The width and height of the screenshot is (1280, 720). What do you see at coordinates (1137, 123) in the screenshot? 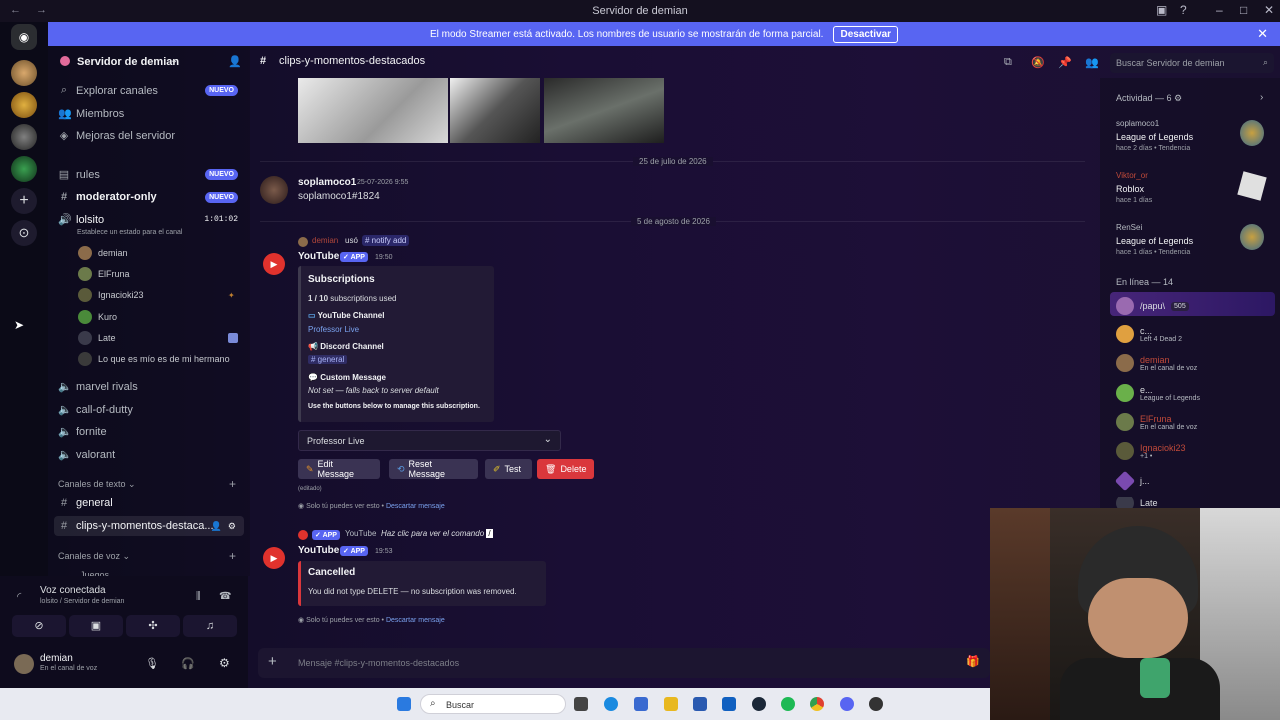
I see `activity-user: soplamoco1` at bounding box center [1137, 123].